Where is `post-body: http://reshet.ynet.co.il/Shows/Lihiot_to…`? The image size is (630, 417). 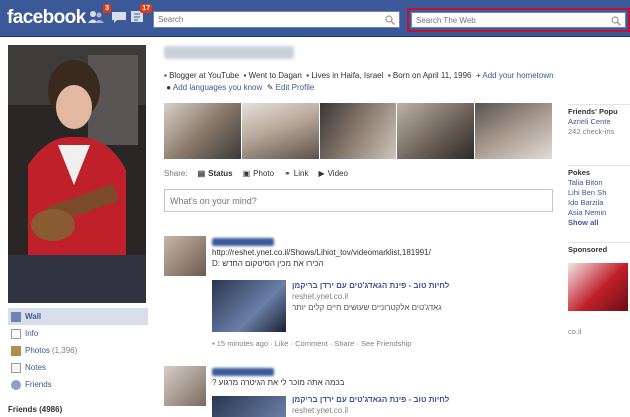 post-body: http://reshet.ynet.co.il/Shows/Lihiot_to… is located at coordinates (383, 252).